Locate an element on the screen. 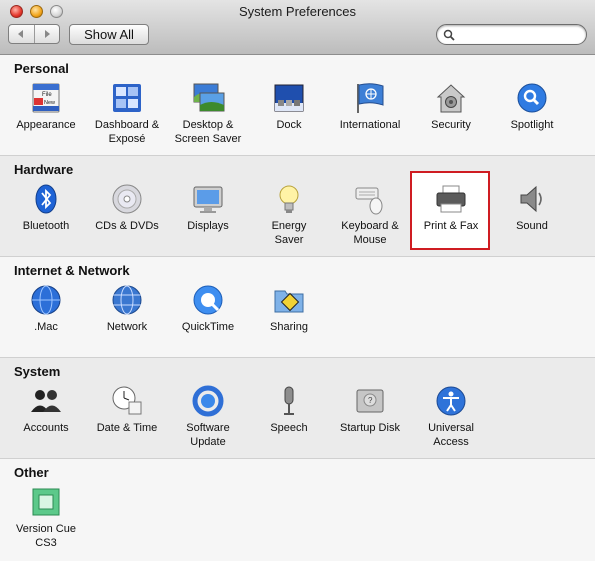 This screenshot has height=561, width=595. pane-label: Accounts is located at coordinates (46, 428).